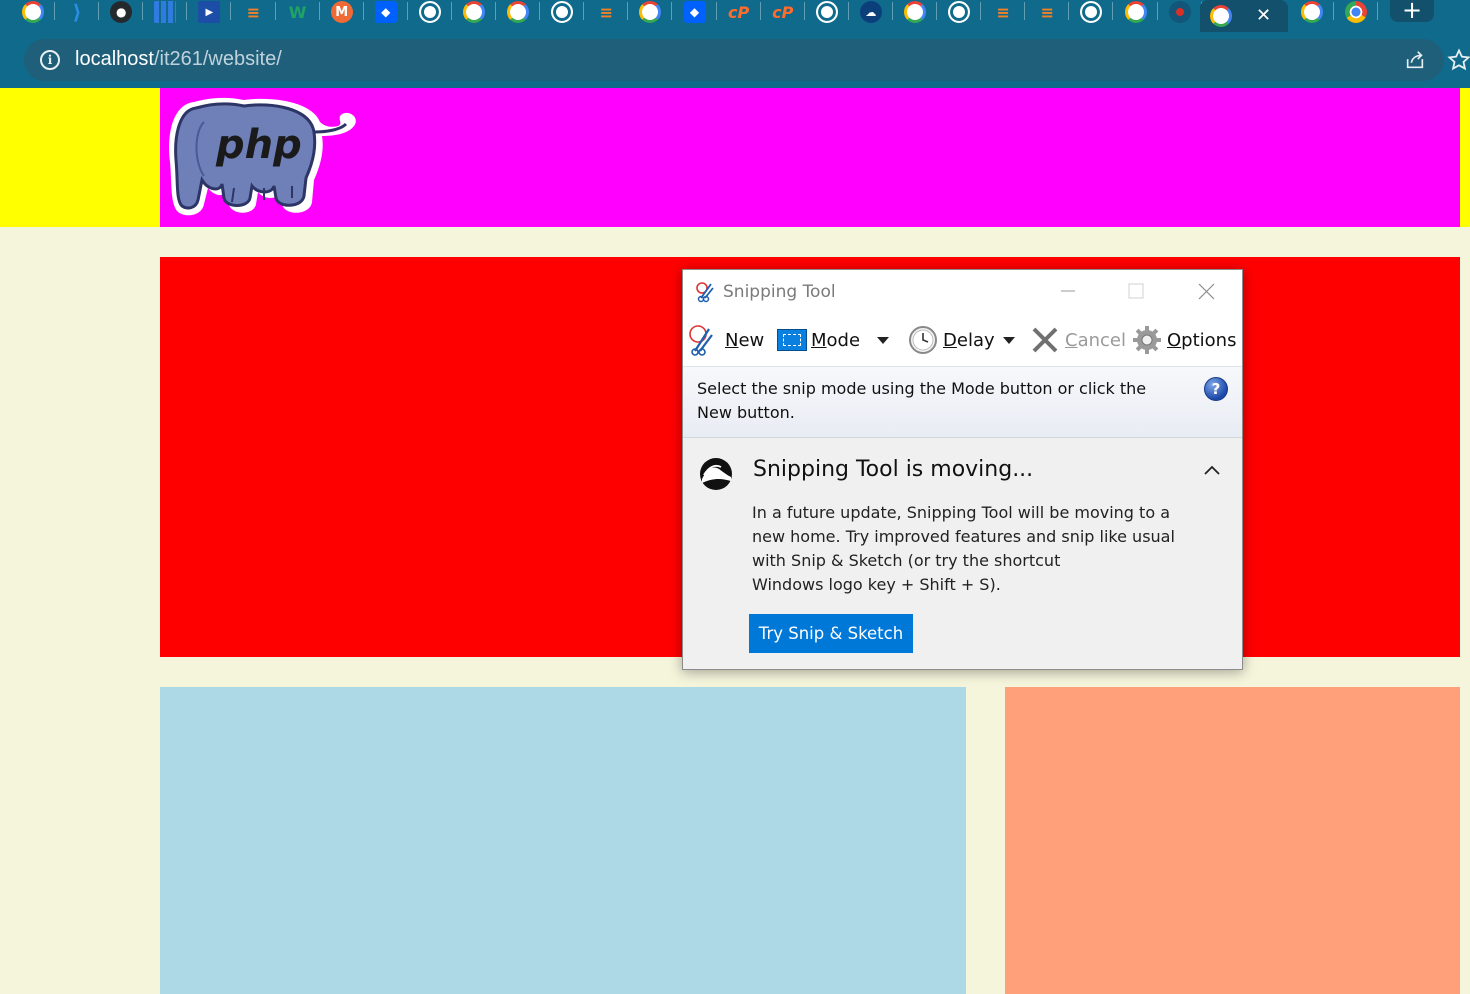  I want to click on snip-sketch-icon, so click(716, 474).